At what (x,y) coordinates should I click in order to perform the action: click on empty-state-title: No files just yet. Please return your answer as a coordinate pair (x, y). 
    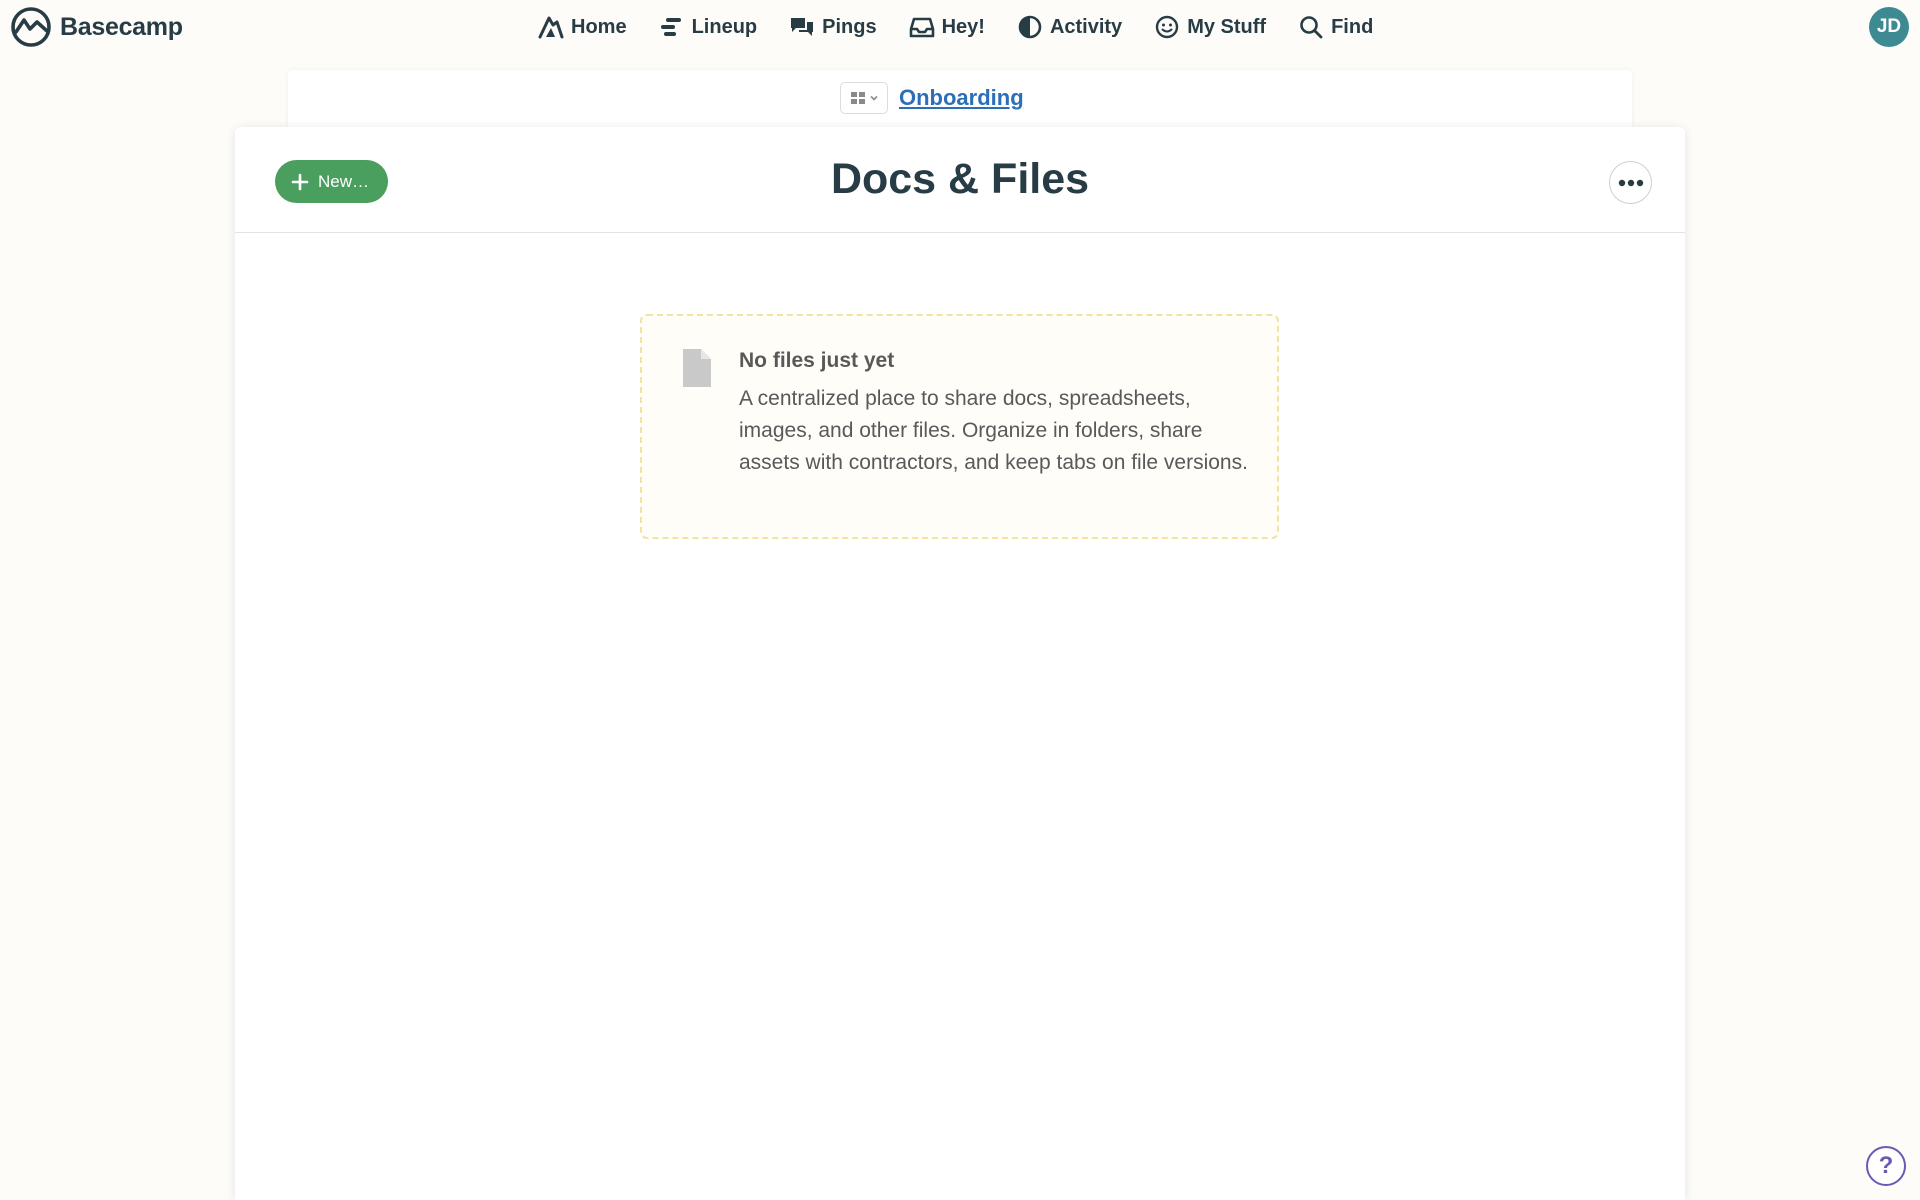
    Looking at the image, I should click on (817, 360).